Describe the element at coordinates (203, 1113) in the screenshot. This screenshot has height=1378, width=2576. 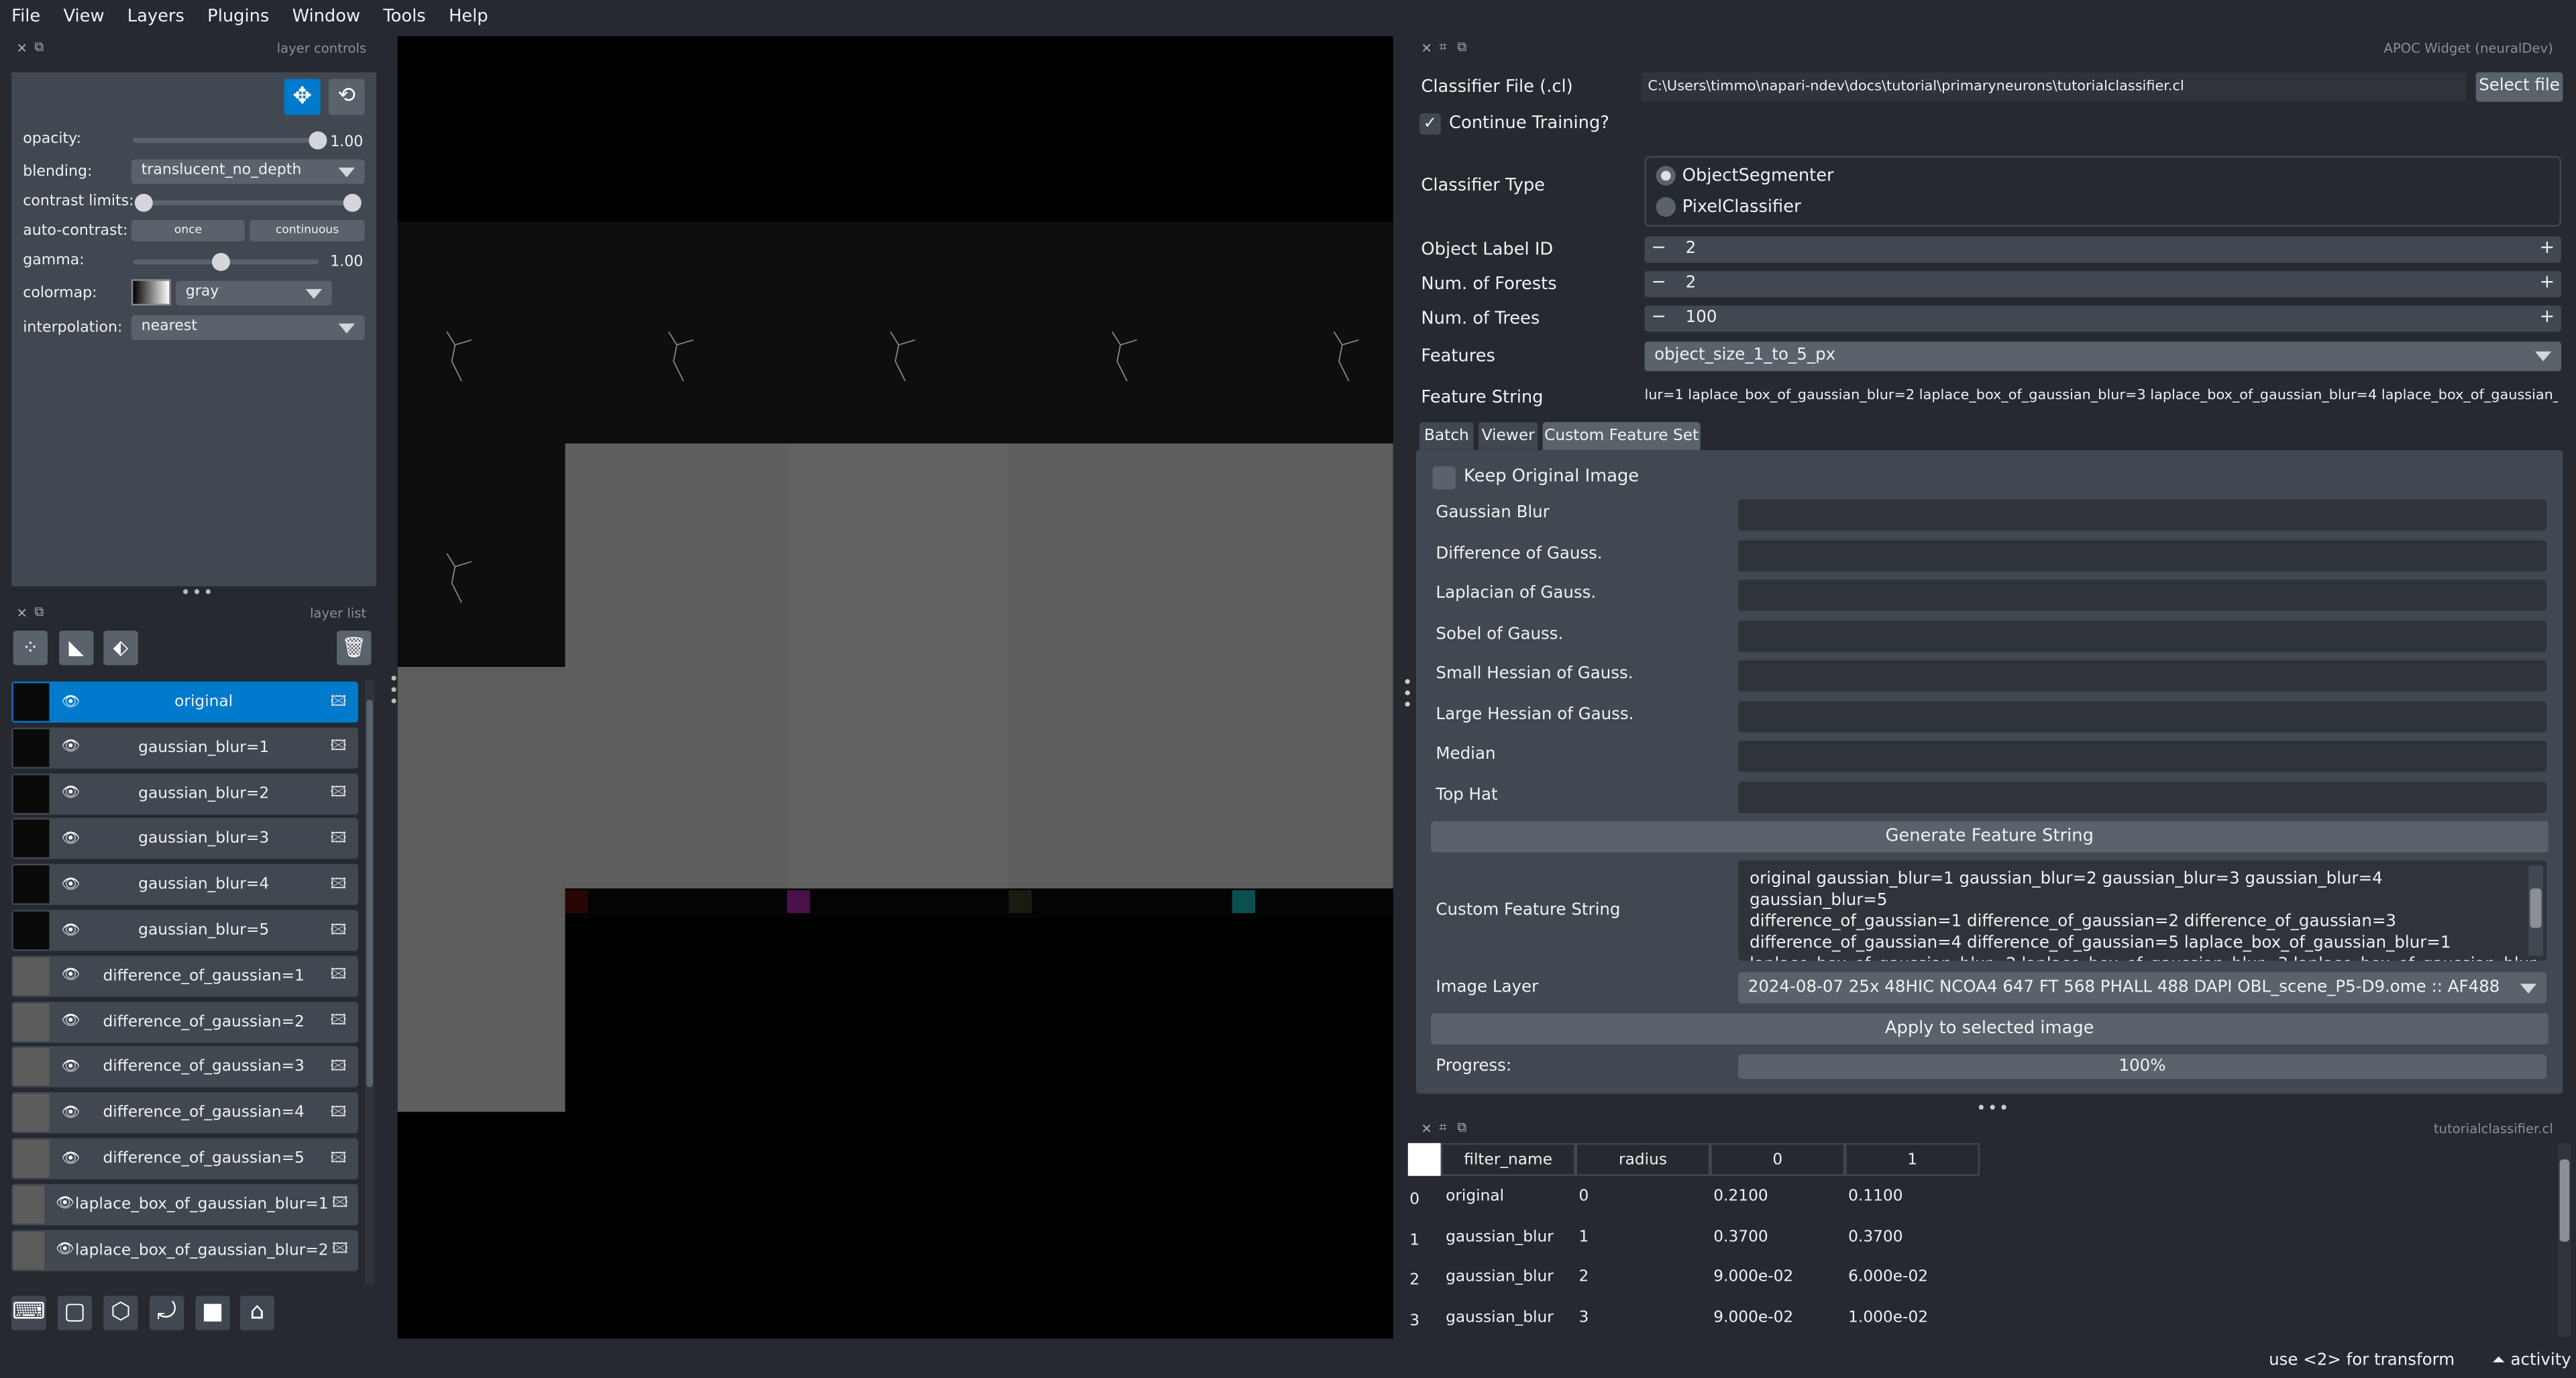
I see `layer-name: difference_of_gaussian=4` at that location.